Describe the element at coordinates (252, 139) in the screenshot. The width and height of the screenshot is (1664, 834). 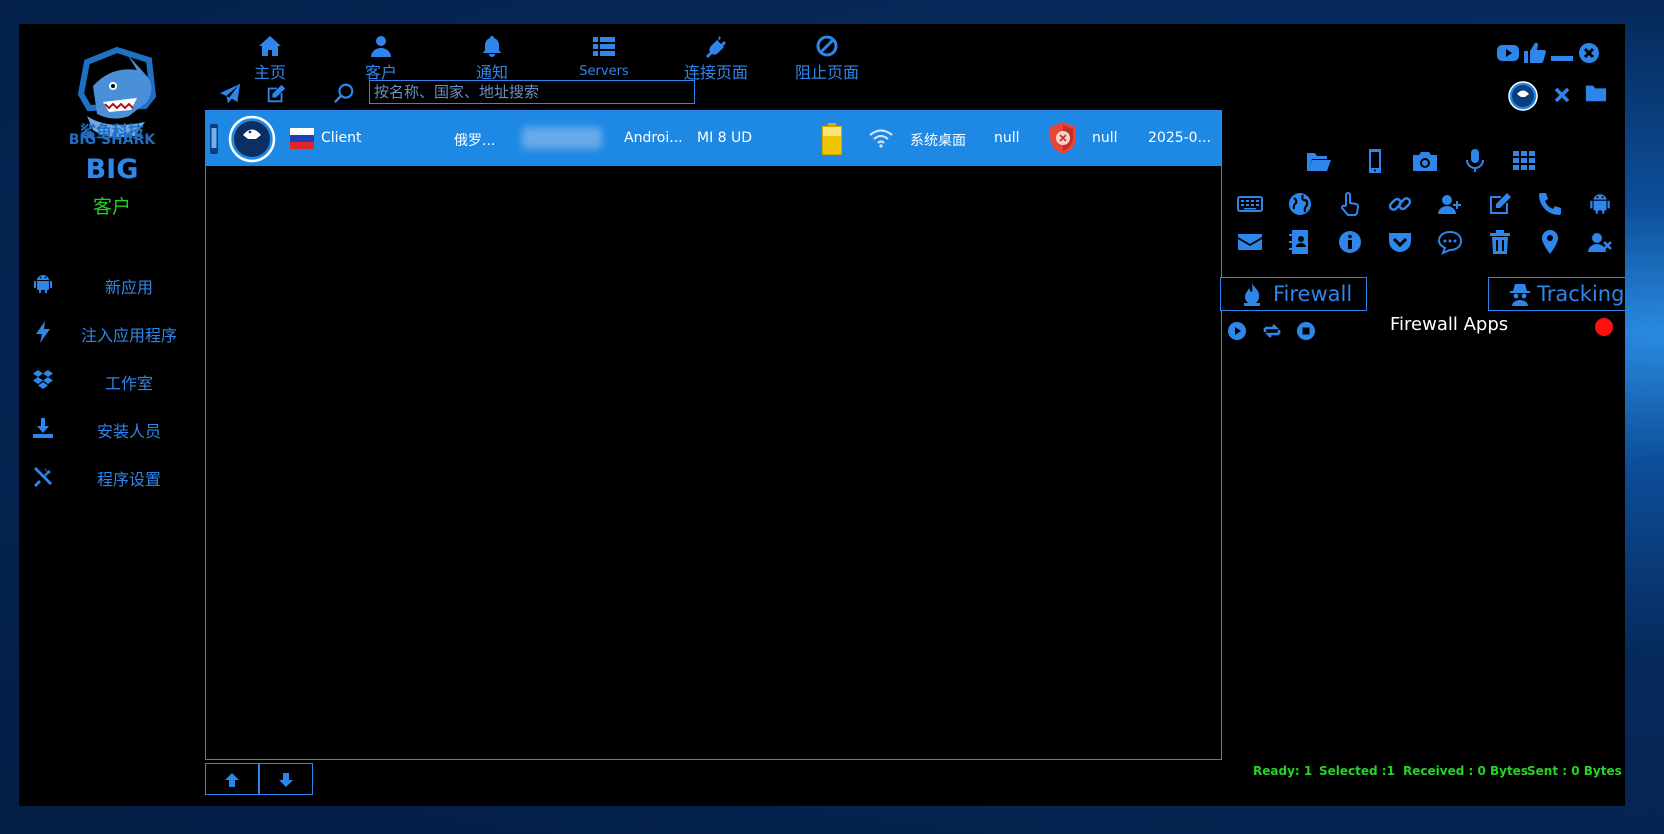
I see `avatar` at that location.